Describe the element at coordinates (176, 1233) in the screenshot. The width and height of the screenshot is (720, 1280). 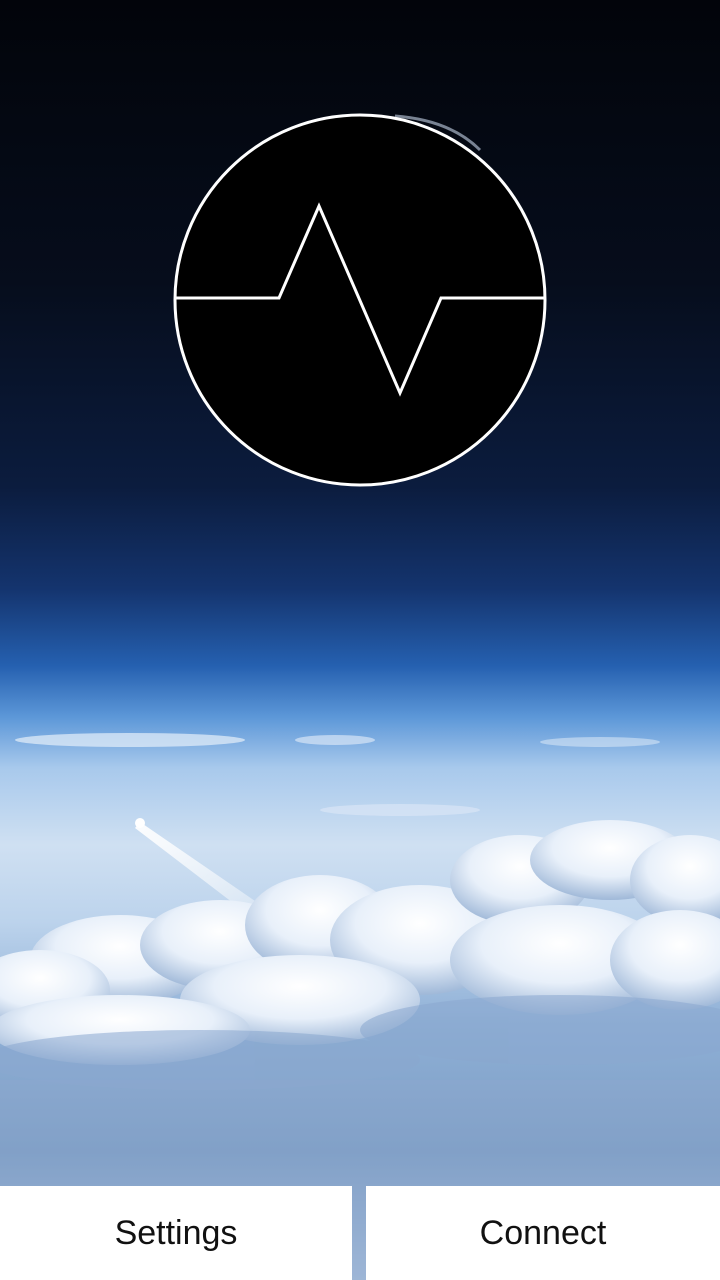
I see `settings-button: Settings` at that location.